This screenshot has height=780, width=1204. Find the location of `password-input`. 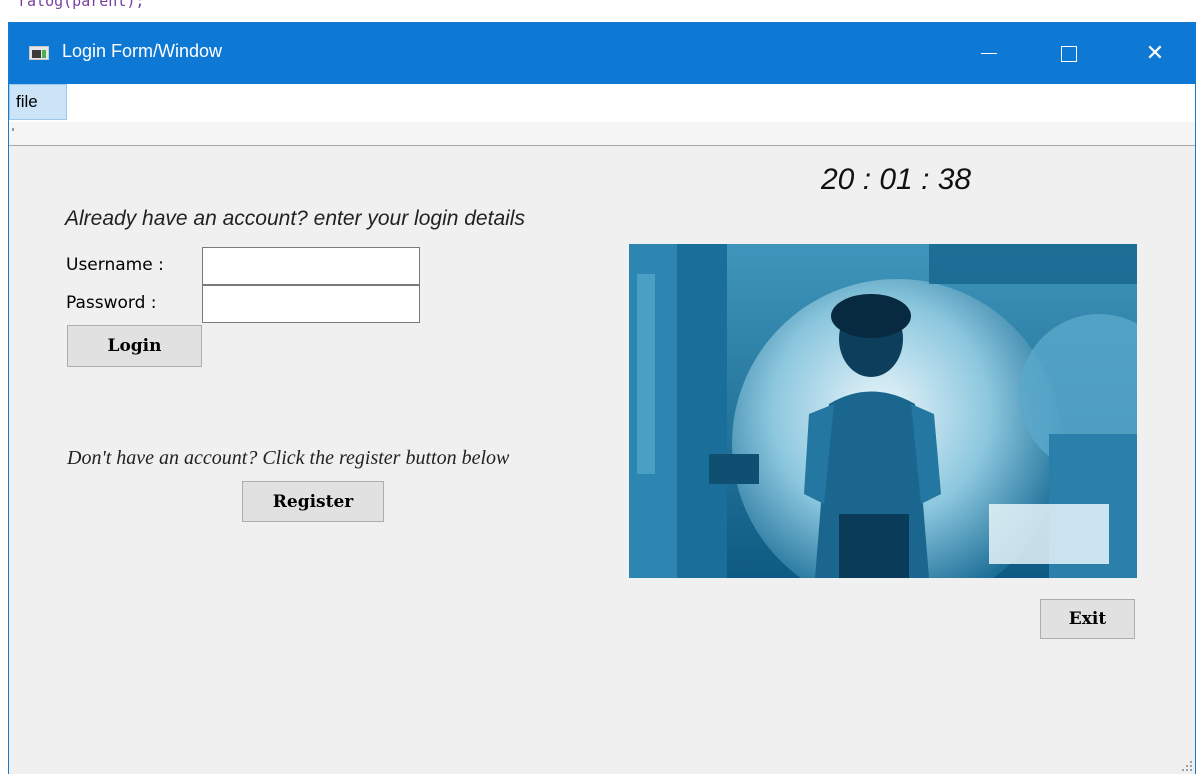

password-input is located at coordinates (311, 304).